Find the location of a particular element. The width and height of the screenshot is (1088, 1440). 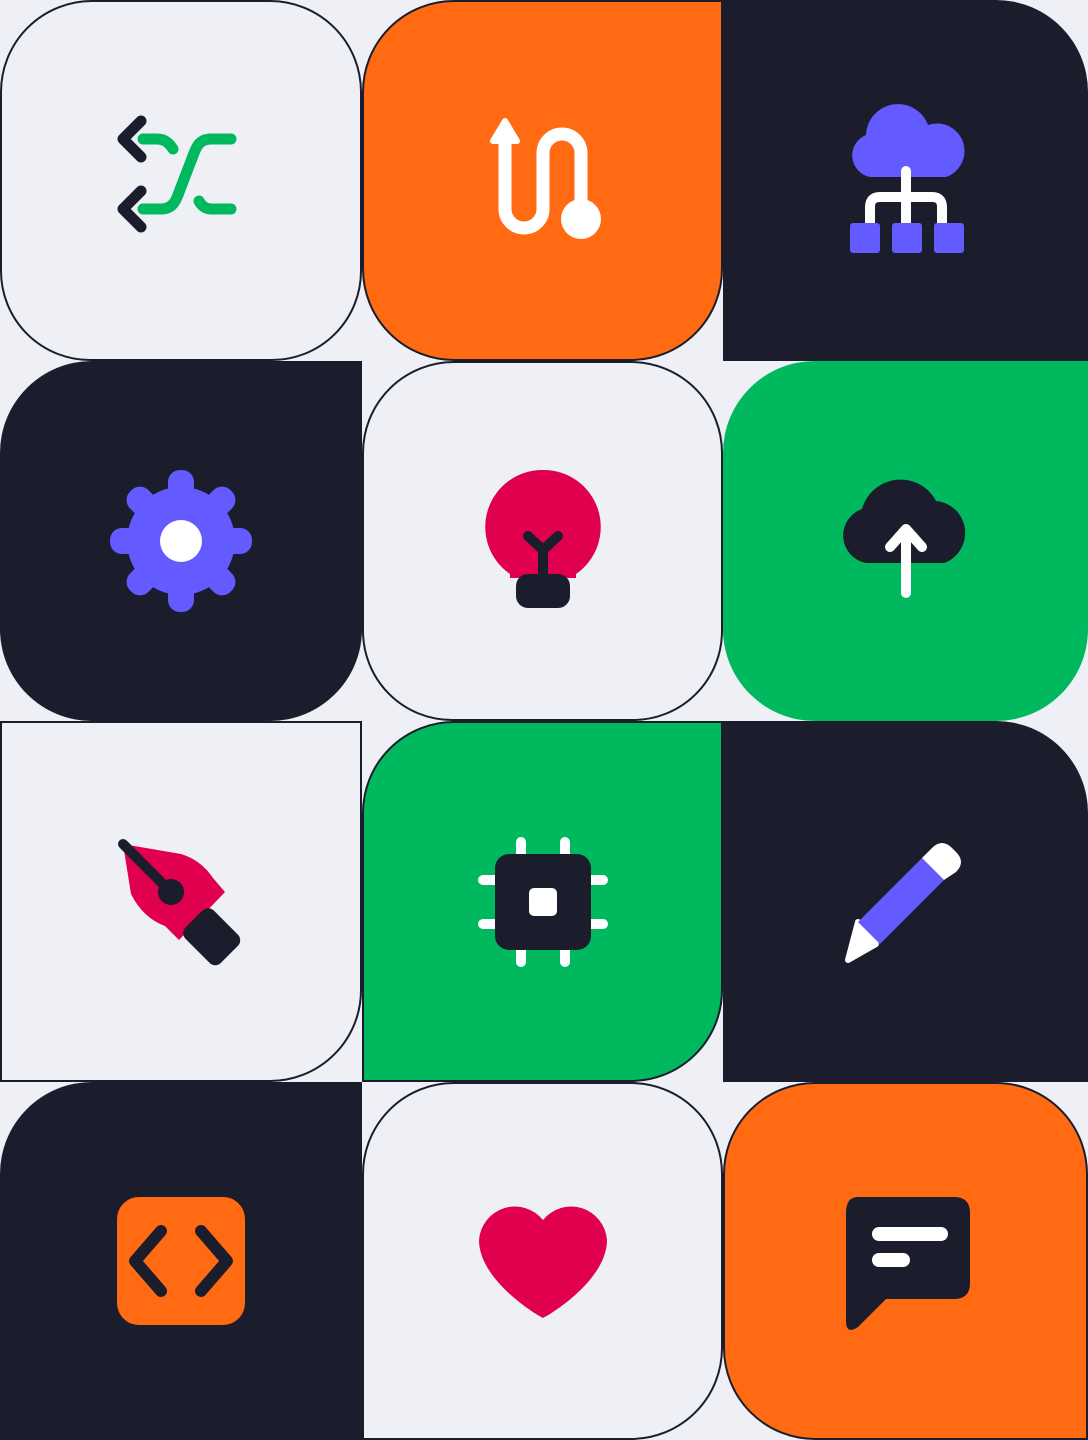

lightbulb-icon is located at coordinates (542, 538).